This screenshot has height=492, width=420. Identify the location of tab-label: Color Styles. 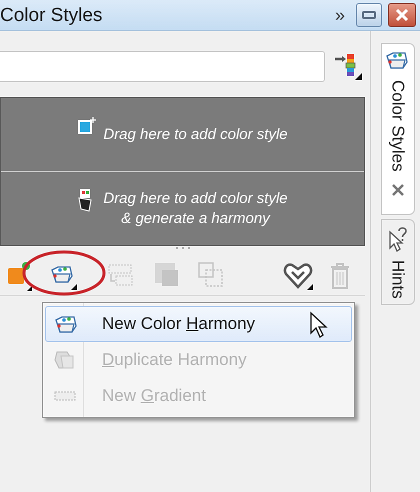
(397, 126).